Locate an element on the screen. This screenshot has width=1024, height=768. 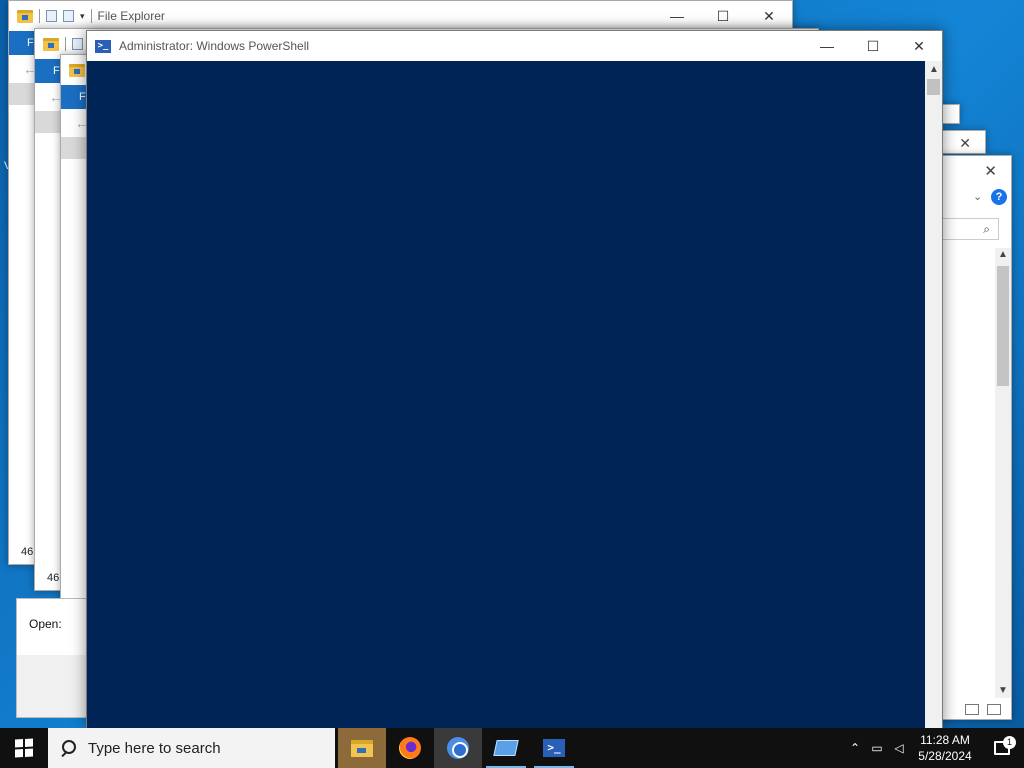
window-title: Administrator: Windows PowerShell is located at coordinates (214, 46).